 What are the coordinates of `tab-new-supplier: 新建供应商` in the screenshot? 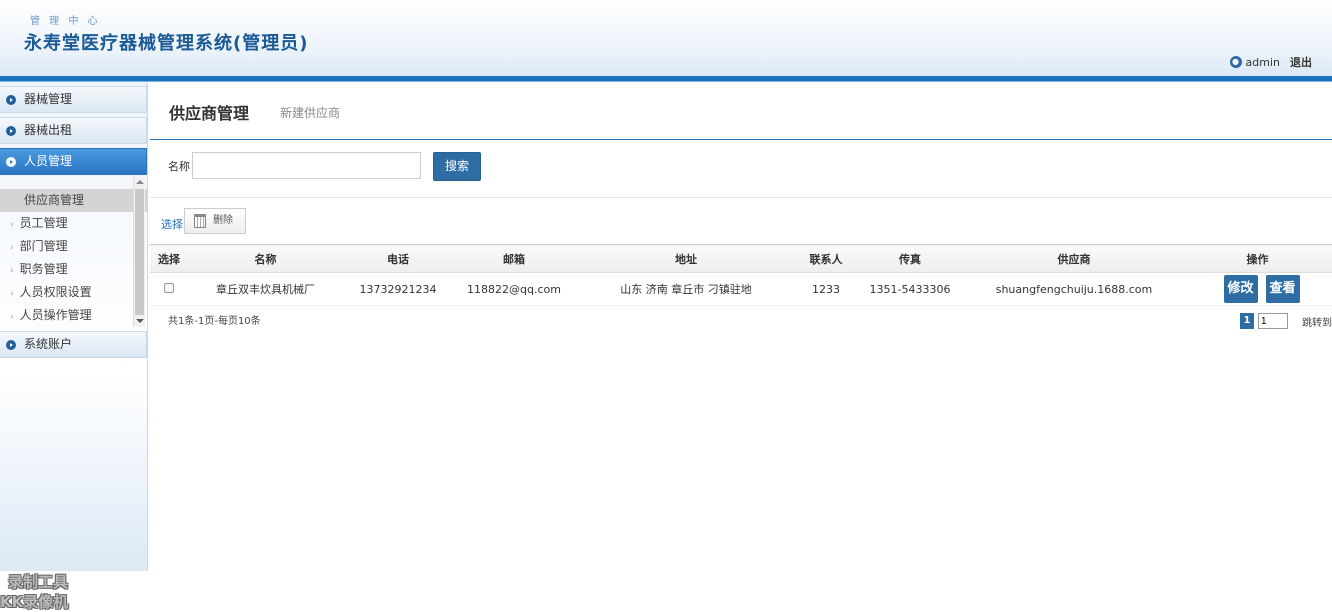 It's located at (310, 112).